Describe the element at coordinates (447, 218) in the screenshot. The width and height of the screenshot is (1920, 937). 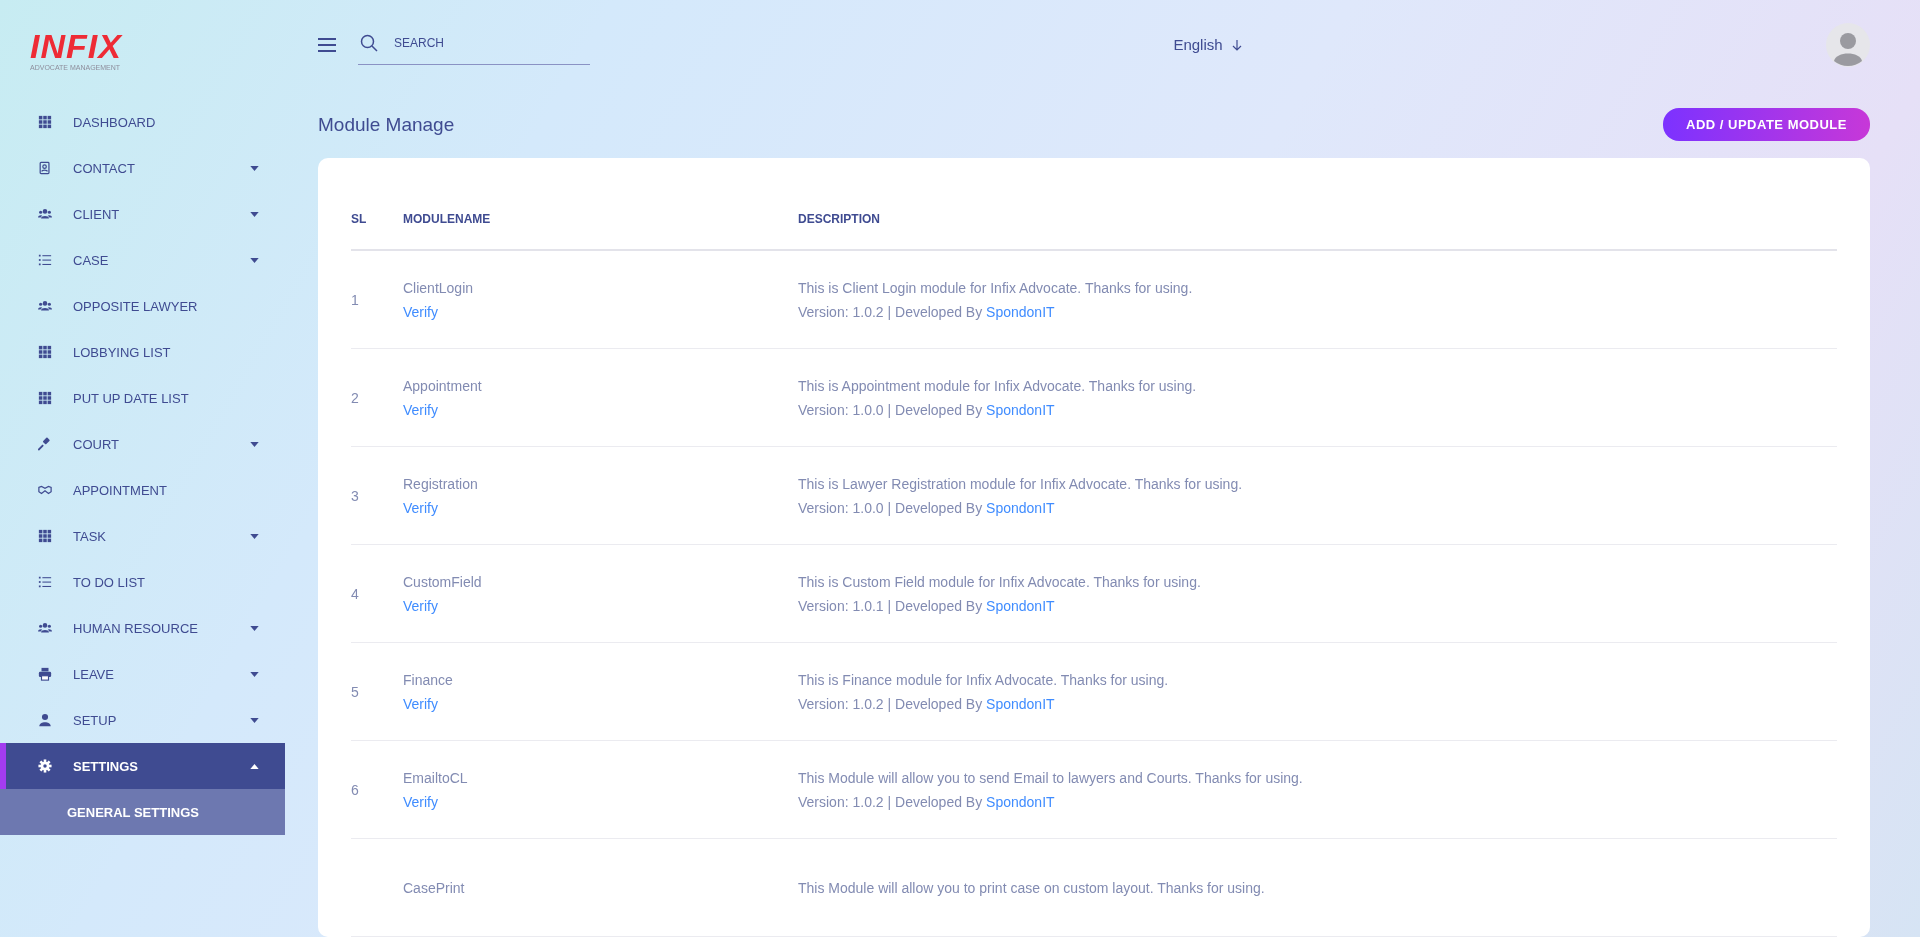
I see `column-header: MODULENAME` at that location.